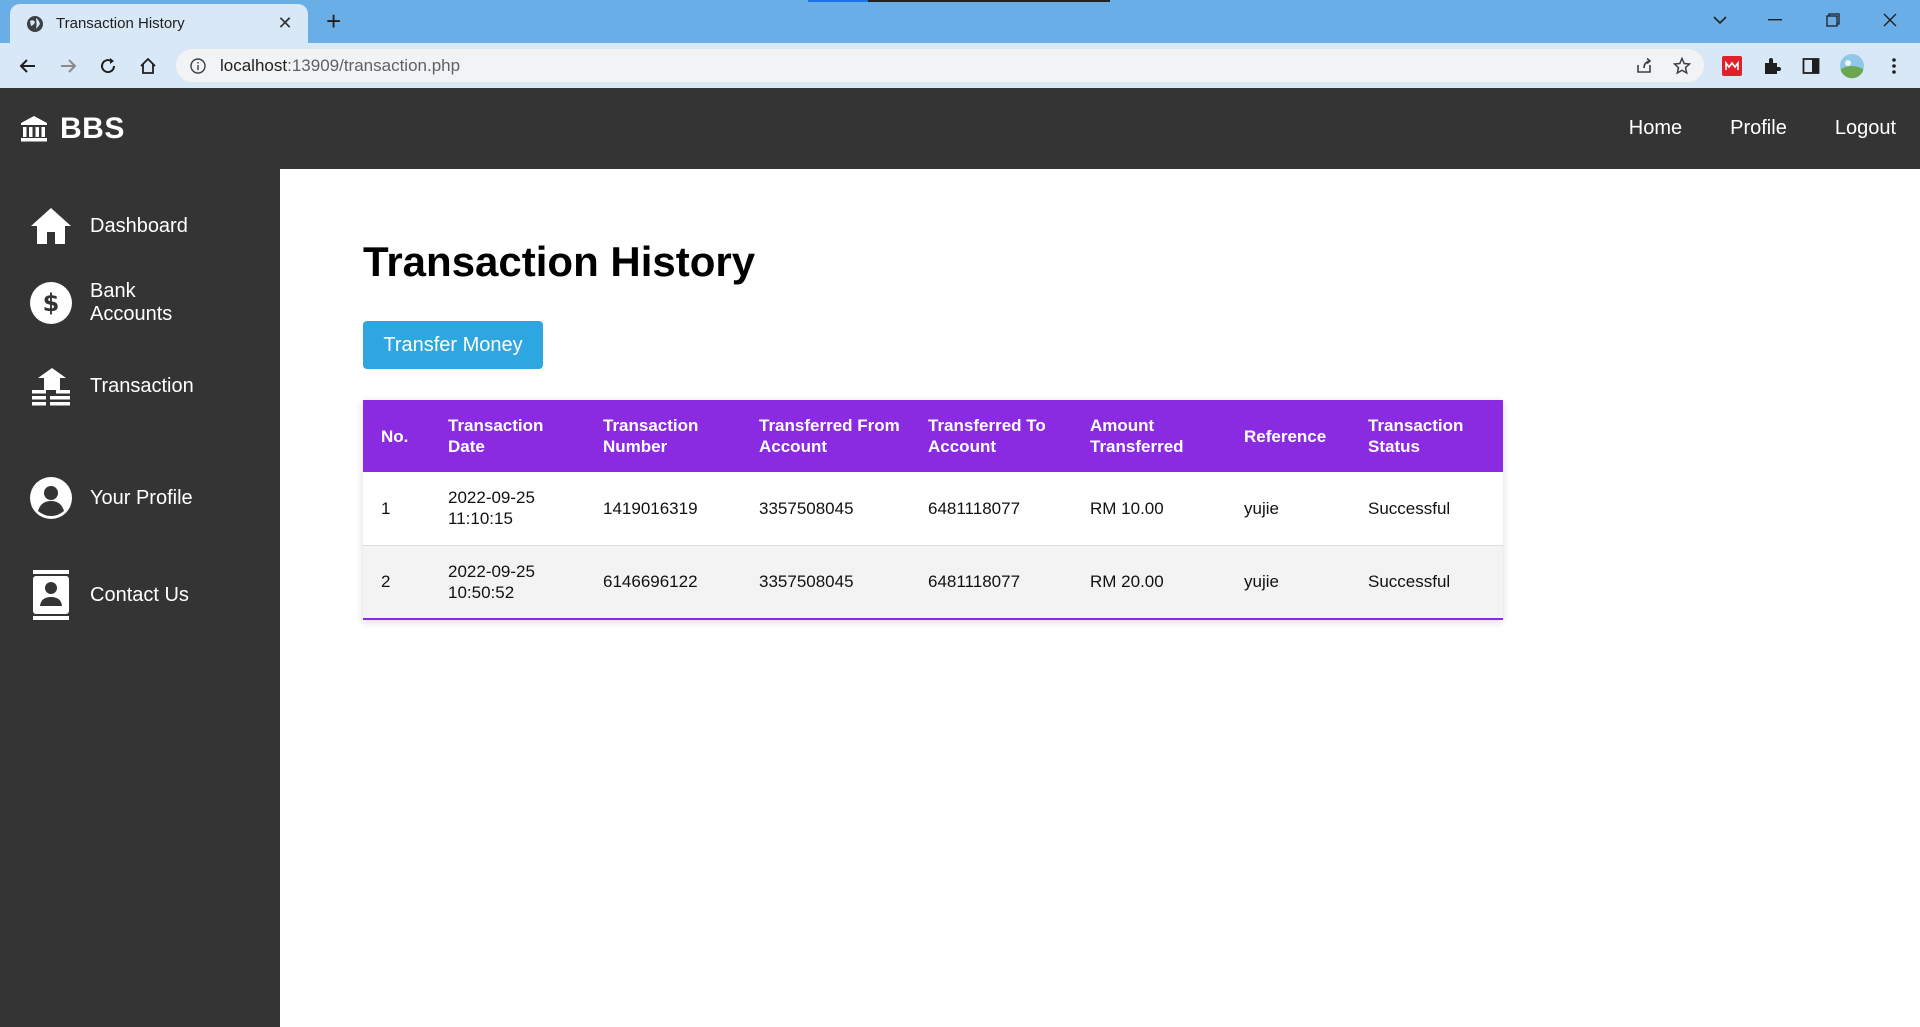 The width and height of the screenshot is (1920, 1027). What do you see at coordinates (1890, 20) in the screenshot?
I see `window-close-icon` at bounding box center [1890, 20].